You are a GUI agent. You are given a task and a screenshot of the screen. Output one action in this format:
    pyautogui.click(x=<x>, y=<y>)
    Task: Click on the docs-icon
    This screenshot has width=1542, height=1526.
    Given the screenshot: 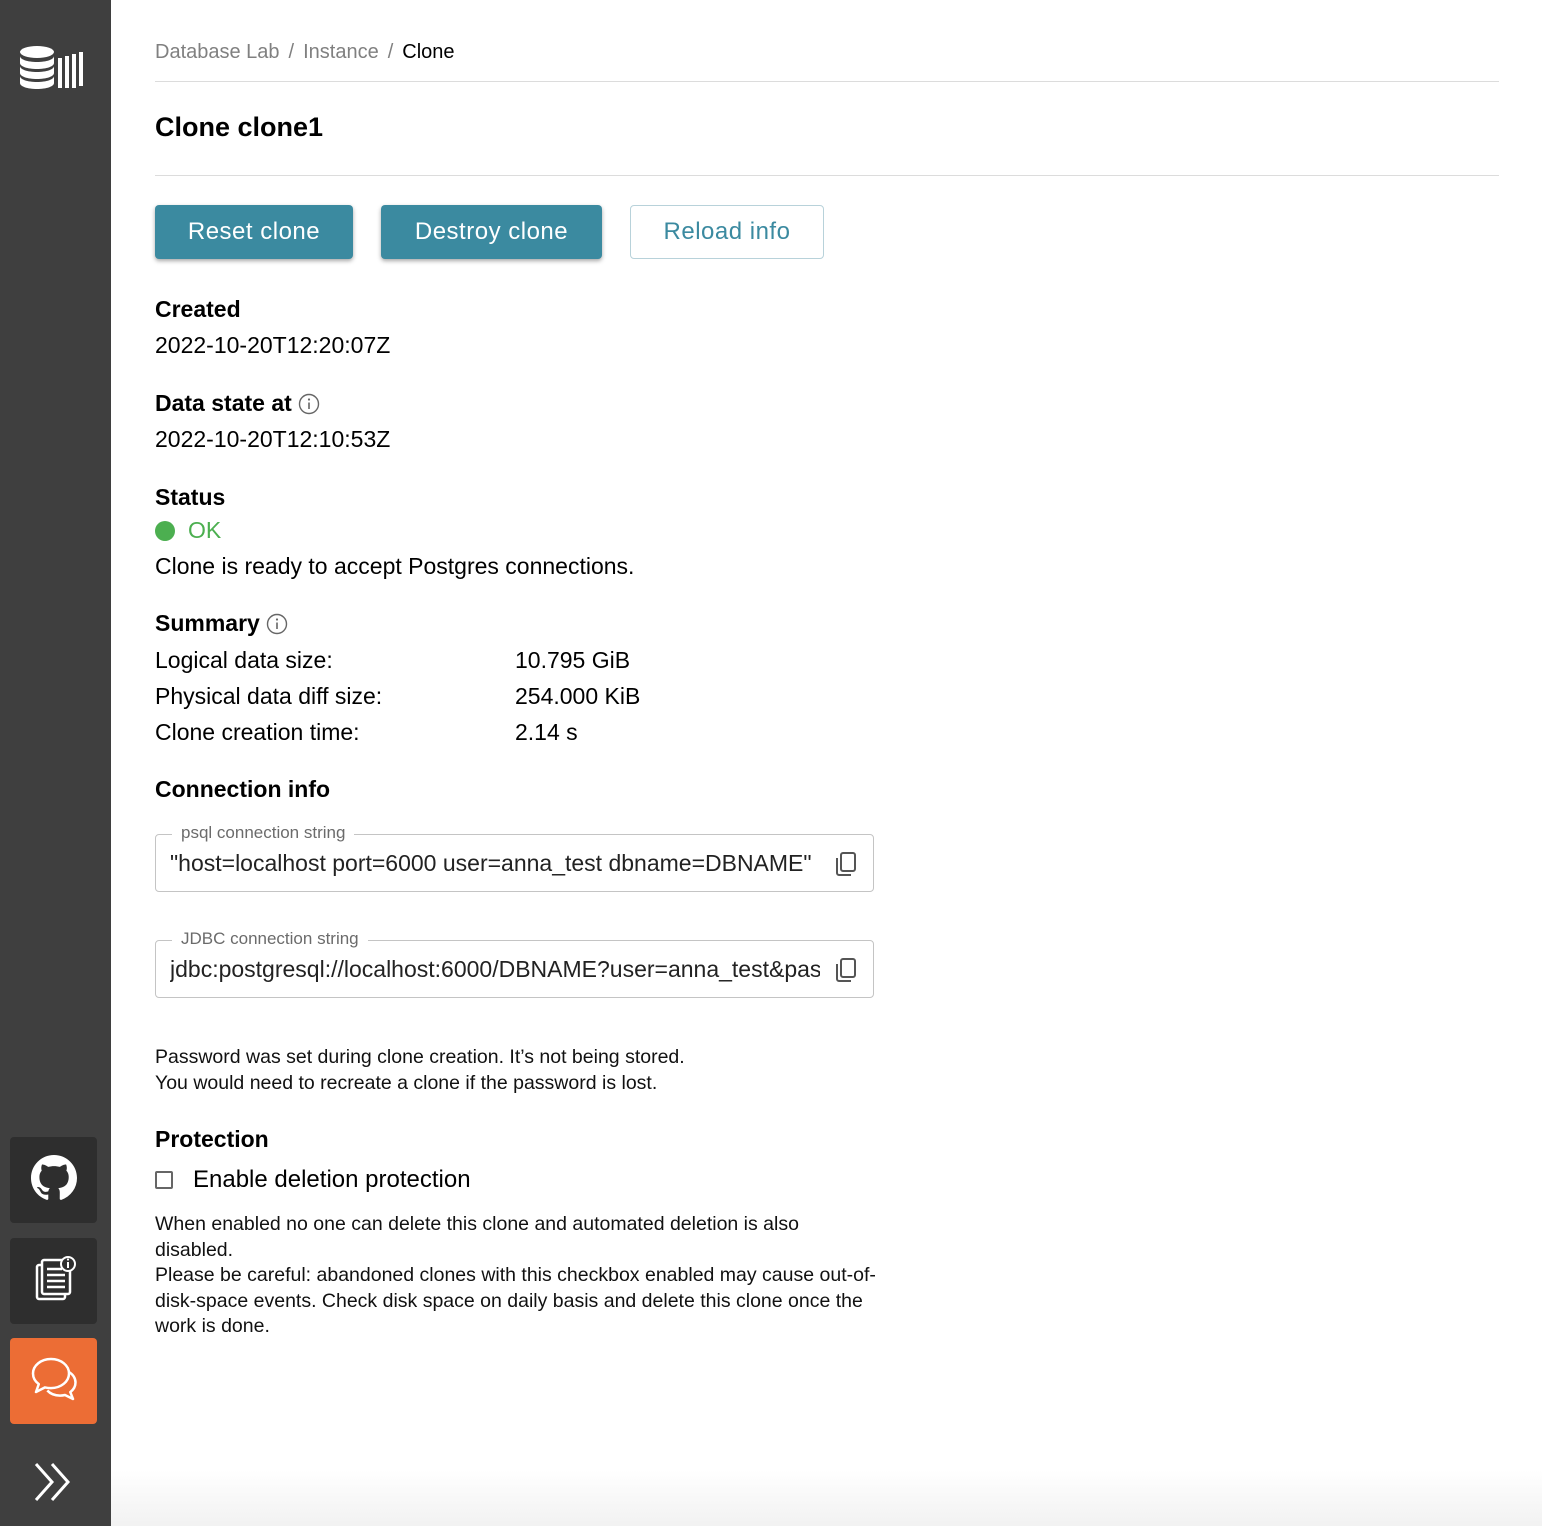 What is the action you would take?
    pyautogui.click(x=54, y=1281)
    